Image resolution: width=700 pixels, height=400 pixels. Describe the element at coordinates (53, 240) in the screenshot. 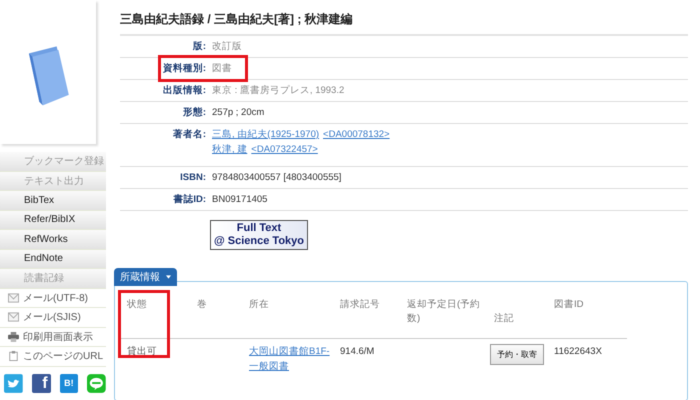

I see `sidebar-button: RefWorks` at that location.